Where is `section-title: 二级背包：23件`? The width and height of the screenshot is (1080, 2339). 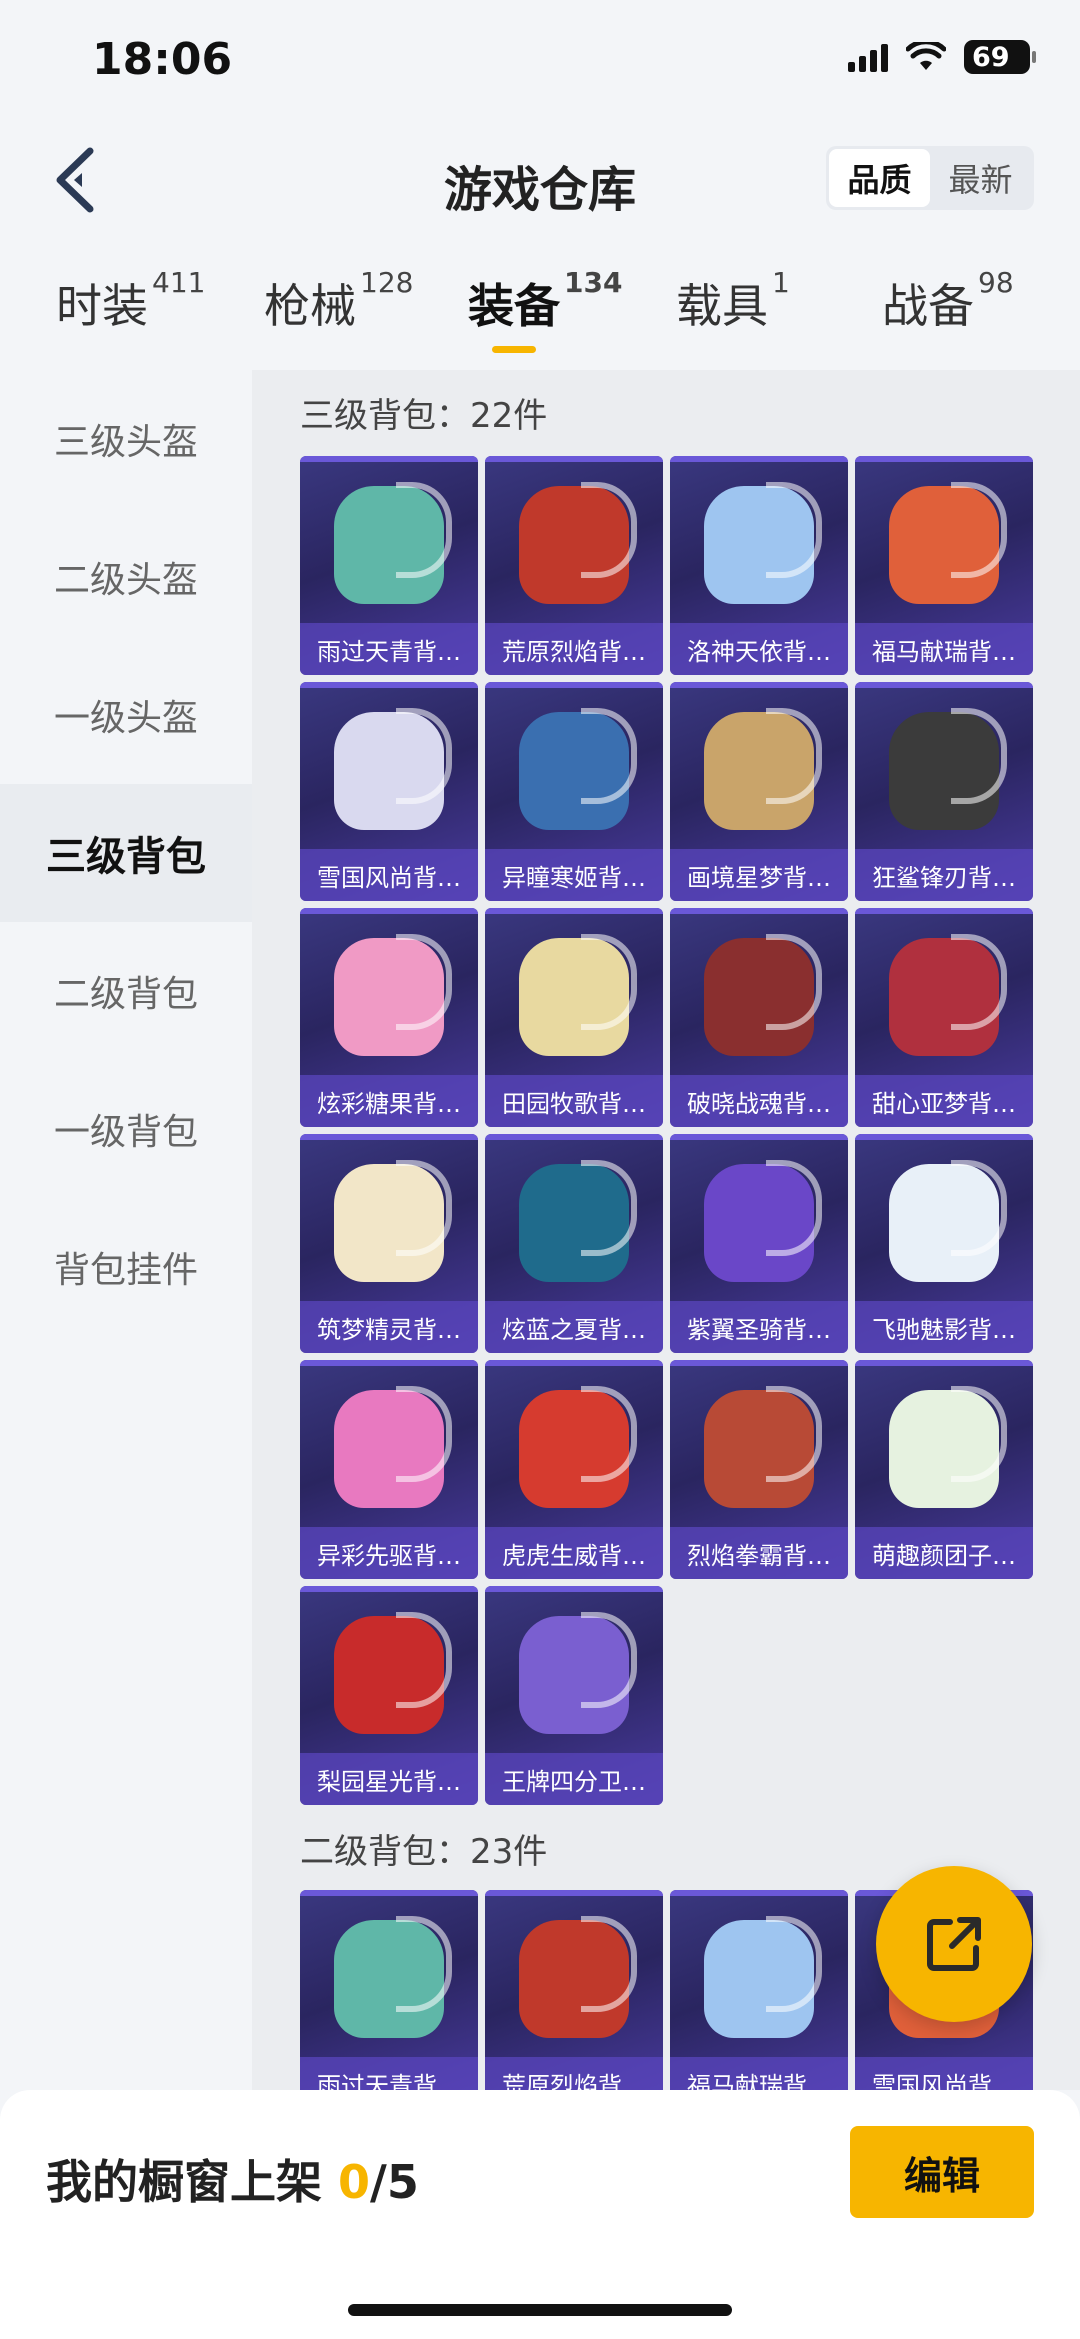 section-title: 二级背包：23件 is located at coordinates (424, 1852).